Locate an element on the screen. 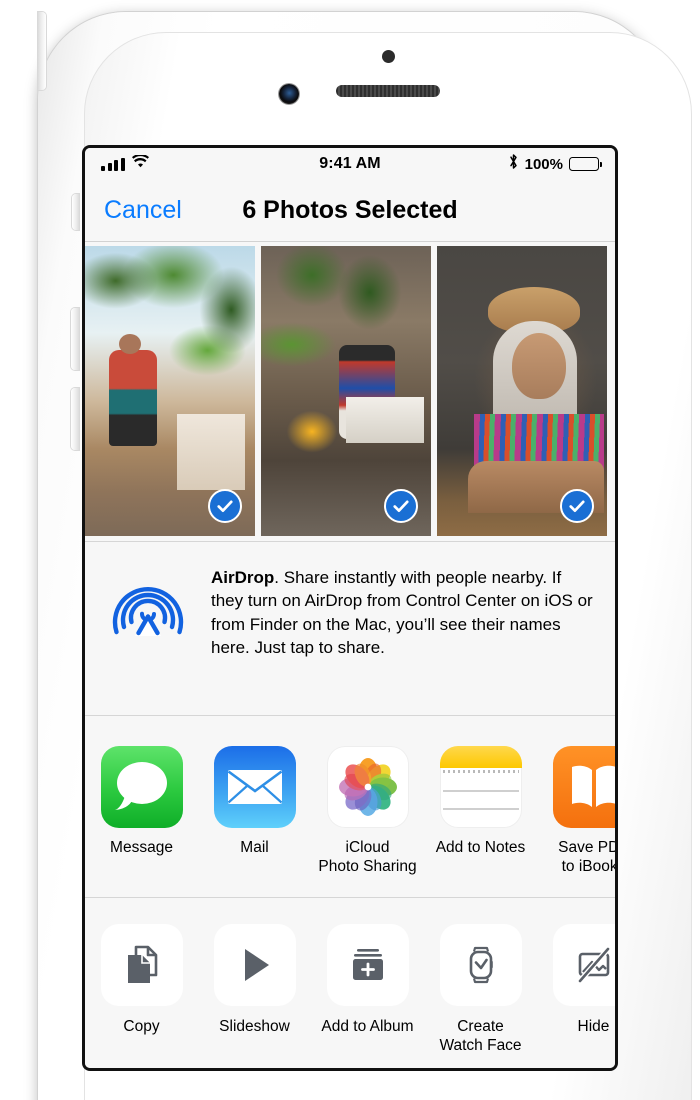  nav-bar: Cancel 6 Photos Selected is located at coordinates (350, 211).